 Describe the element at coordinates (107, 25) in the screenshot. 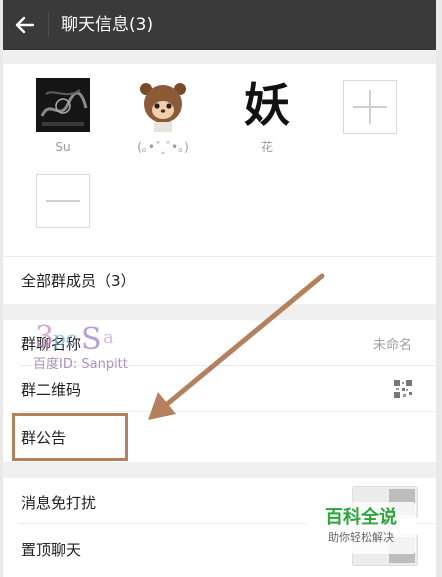

I see `page-title: 聊天信息(3)` at that location.